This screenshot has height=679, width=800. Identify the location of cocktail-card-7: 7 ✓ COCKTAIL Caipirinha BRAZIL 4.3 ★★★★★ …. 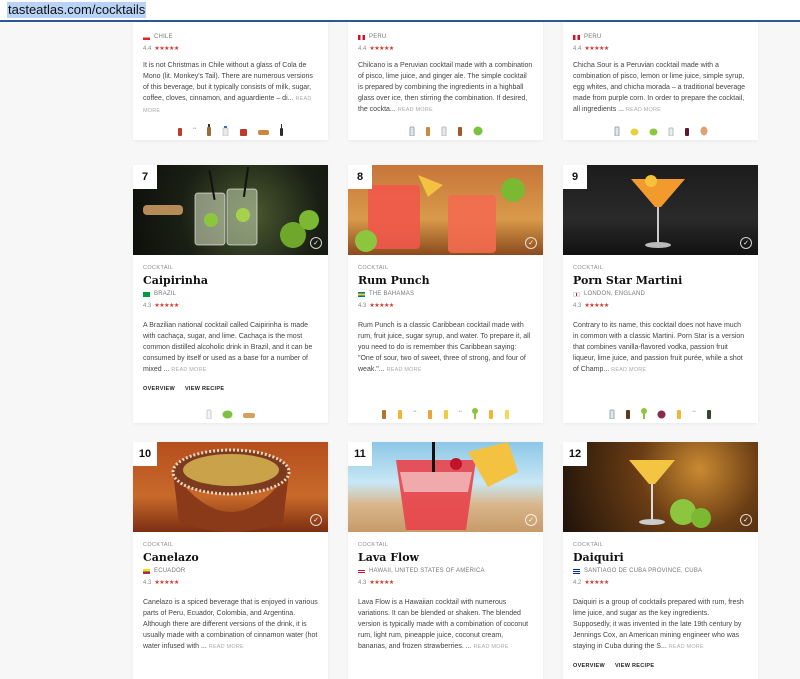
(230, 294).